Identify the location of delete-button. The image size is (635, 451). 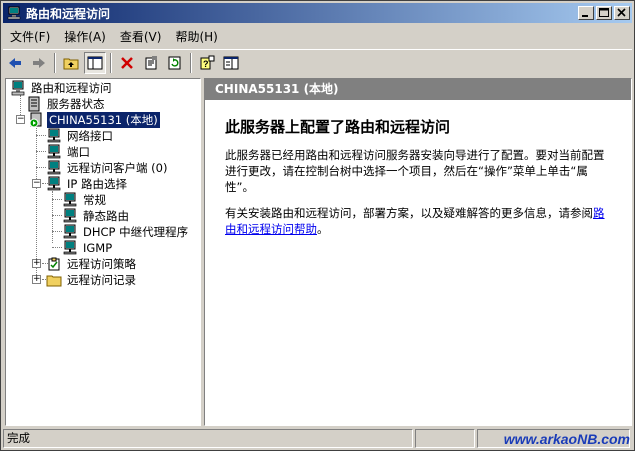
(127, 63).